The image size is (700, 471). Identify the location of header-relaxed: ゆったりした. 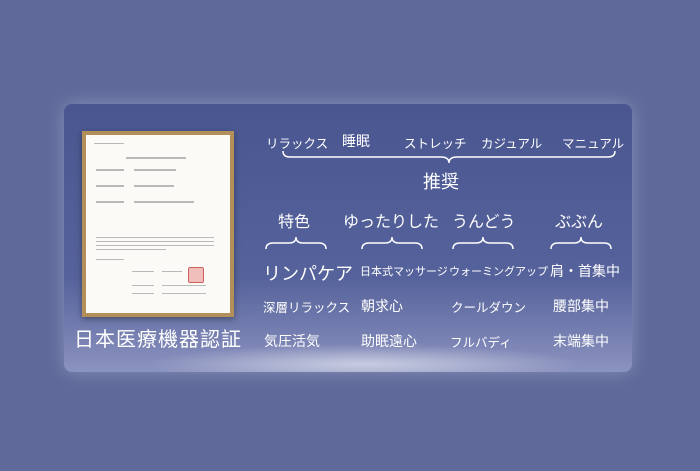
(391, 221).